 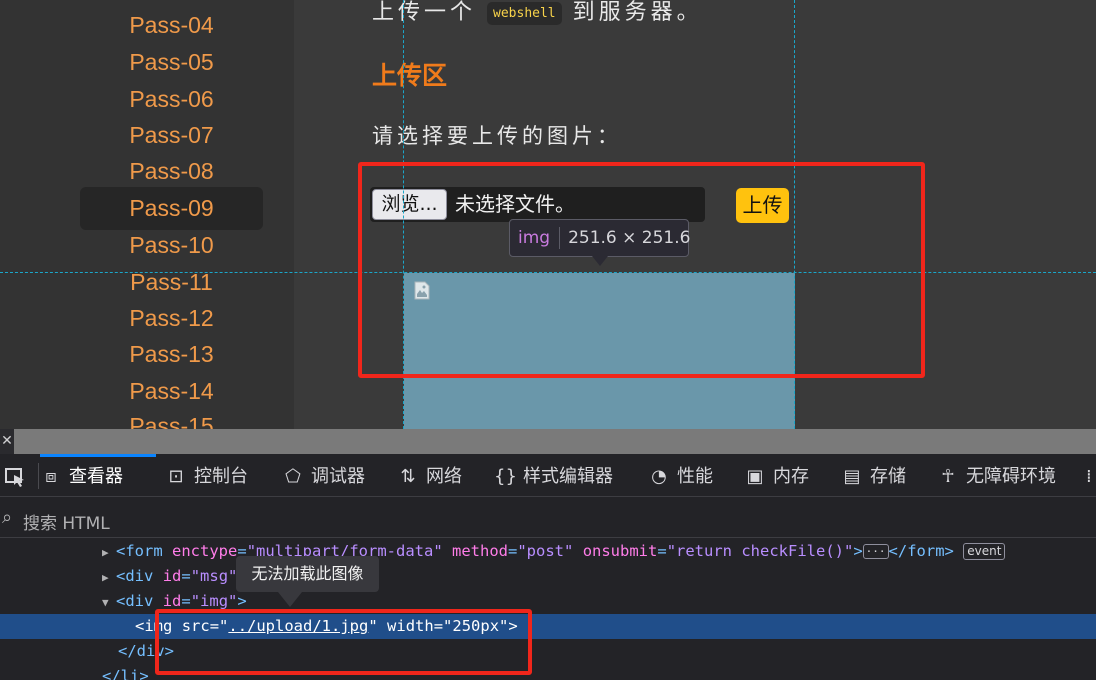 What do you see at coordinates (171, 25) in the screenshot?
I see `sidebar-item-pass-04: Pass-04` at bounding box center [171, 25].